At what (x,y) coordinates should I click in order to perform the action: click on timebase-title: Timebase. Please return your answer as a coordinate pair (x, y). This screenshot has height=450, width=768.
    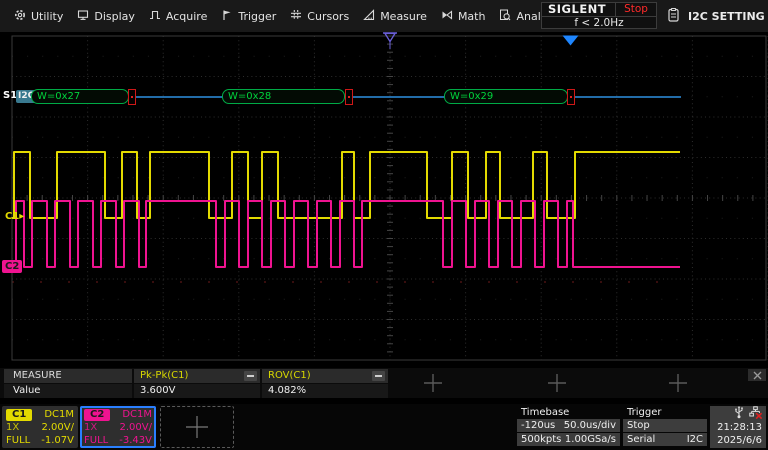
    Looking at the image, I should click on (545, 412).